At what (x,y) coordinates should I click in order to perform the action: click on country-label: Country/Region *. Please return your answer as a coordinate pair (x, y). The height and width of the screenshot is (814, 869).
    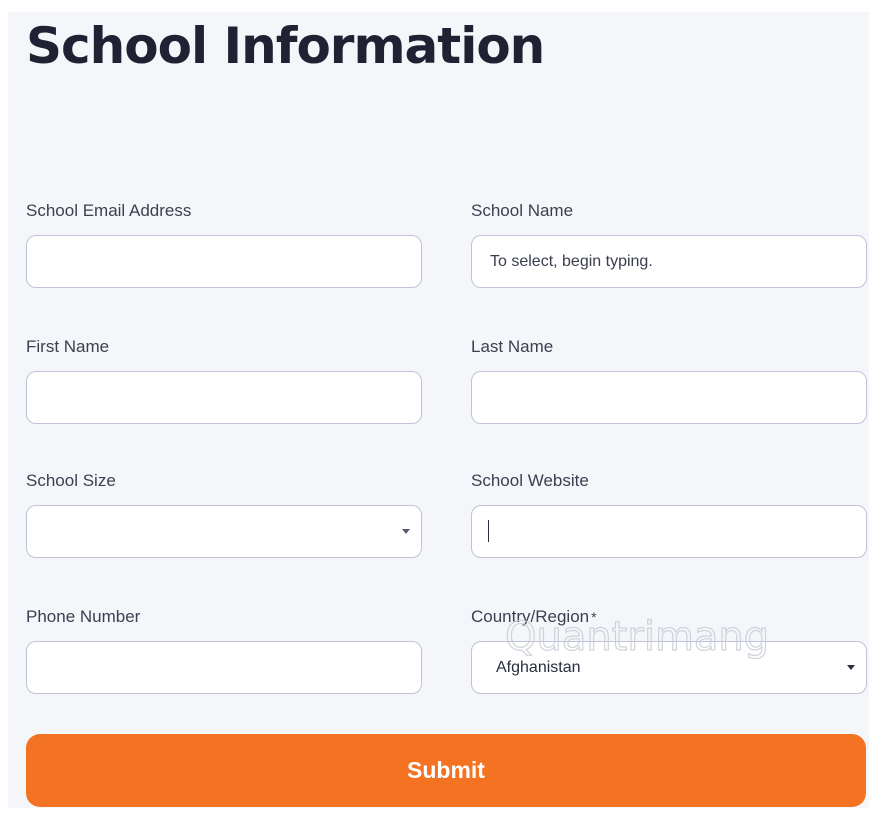
    Looking at the image, I should click on (669, 617).